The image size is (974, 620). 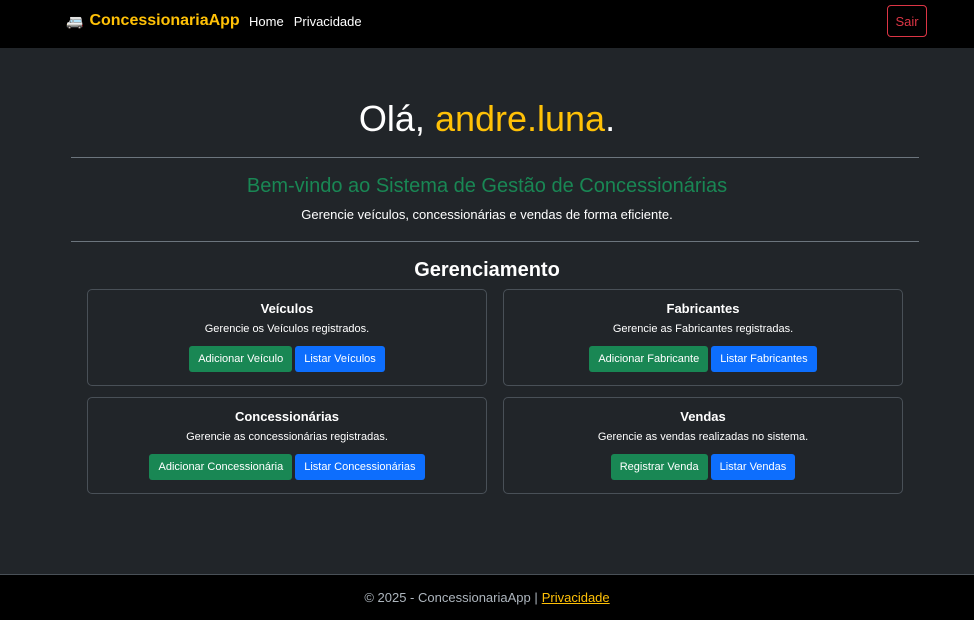 I want to click on greeting-suffix: ., so click(x=610, y=118).